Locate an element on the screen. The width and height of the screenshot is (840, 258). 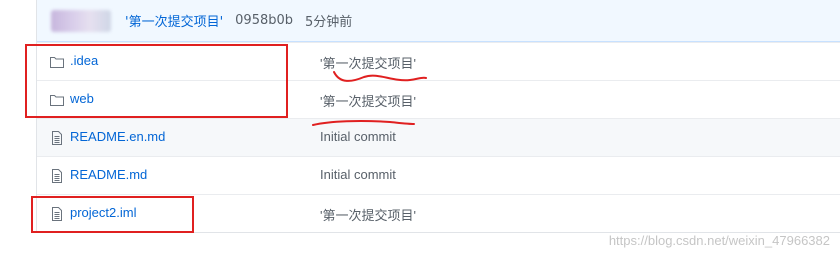
file-name: README.en.md is located at coordinates (117, 136).